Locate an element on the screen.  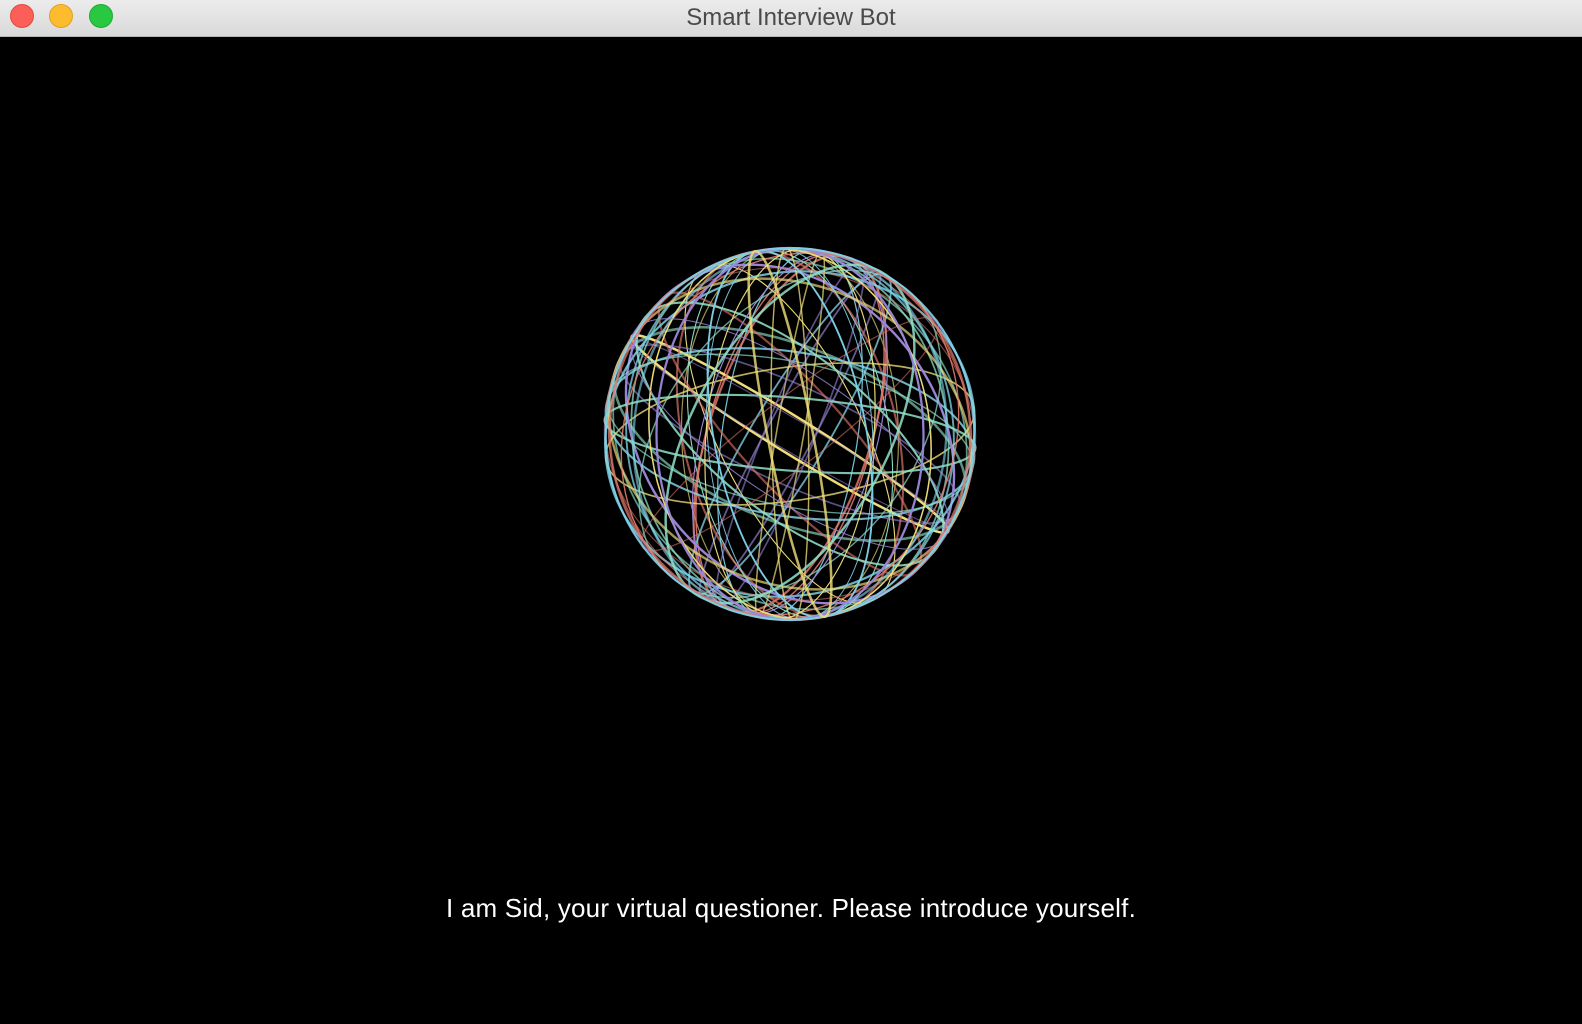
title-bar: Smart Interview Bot is located at coordinates (791, 18).